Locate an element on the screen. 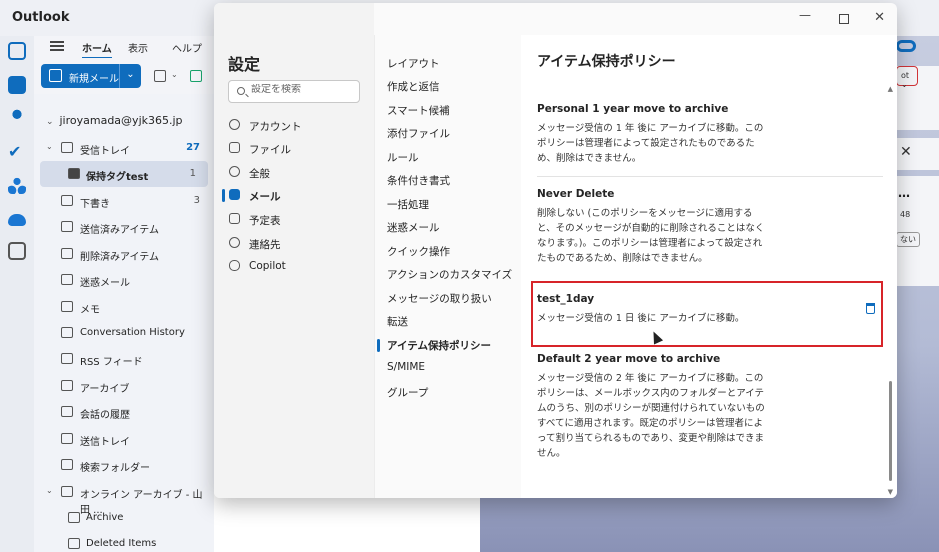 The width and height of the screenshot is (939, 552). subnav-attachments: 添付ファイル is located at coordinates (447, 133).